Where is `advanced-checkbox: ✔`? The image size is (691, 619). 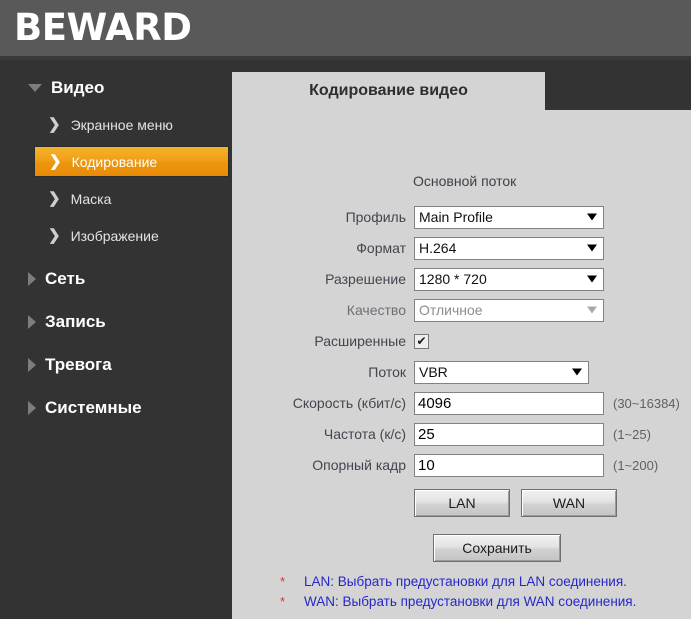 advanced-checkbox: ✔ is located at coordinates (421, 341).